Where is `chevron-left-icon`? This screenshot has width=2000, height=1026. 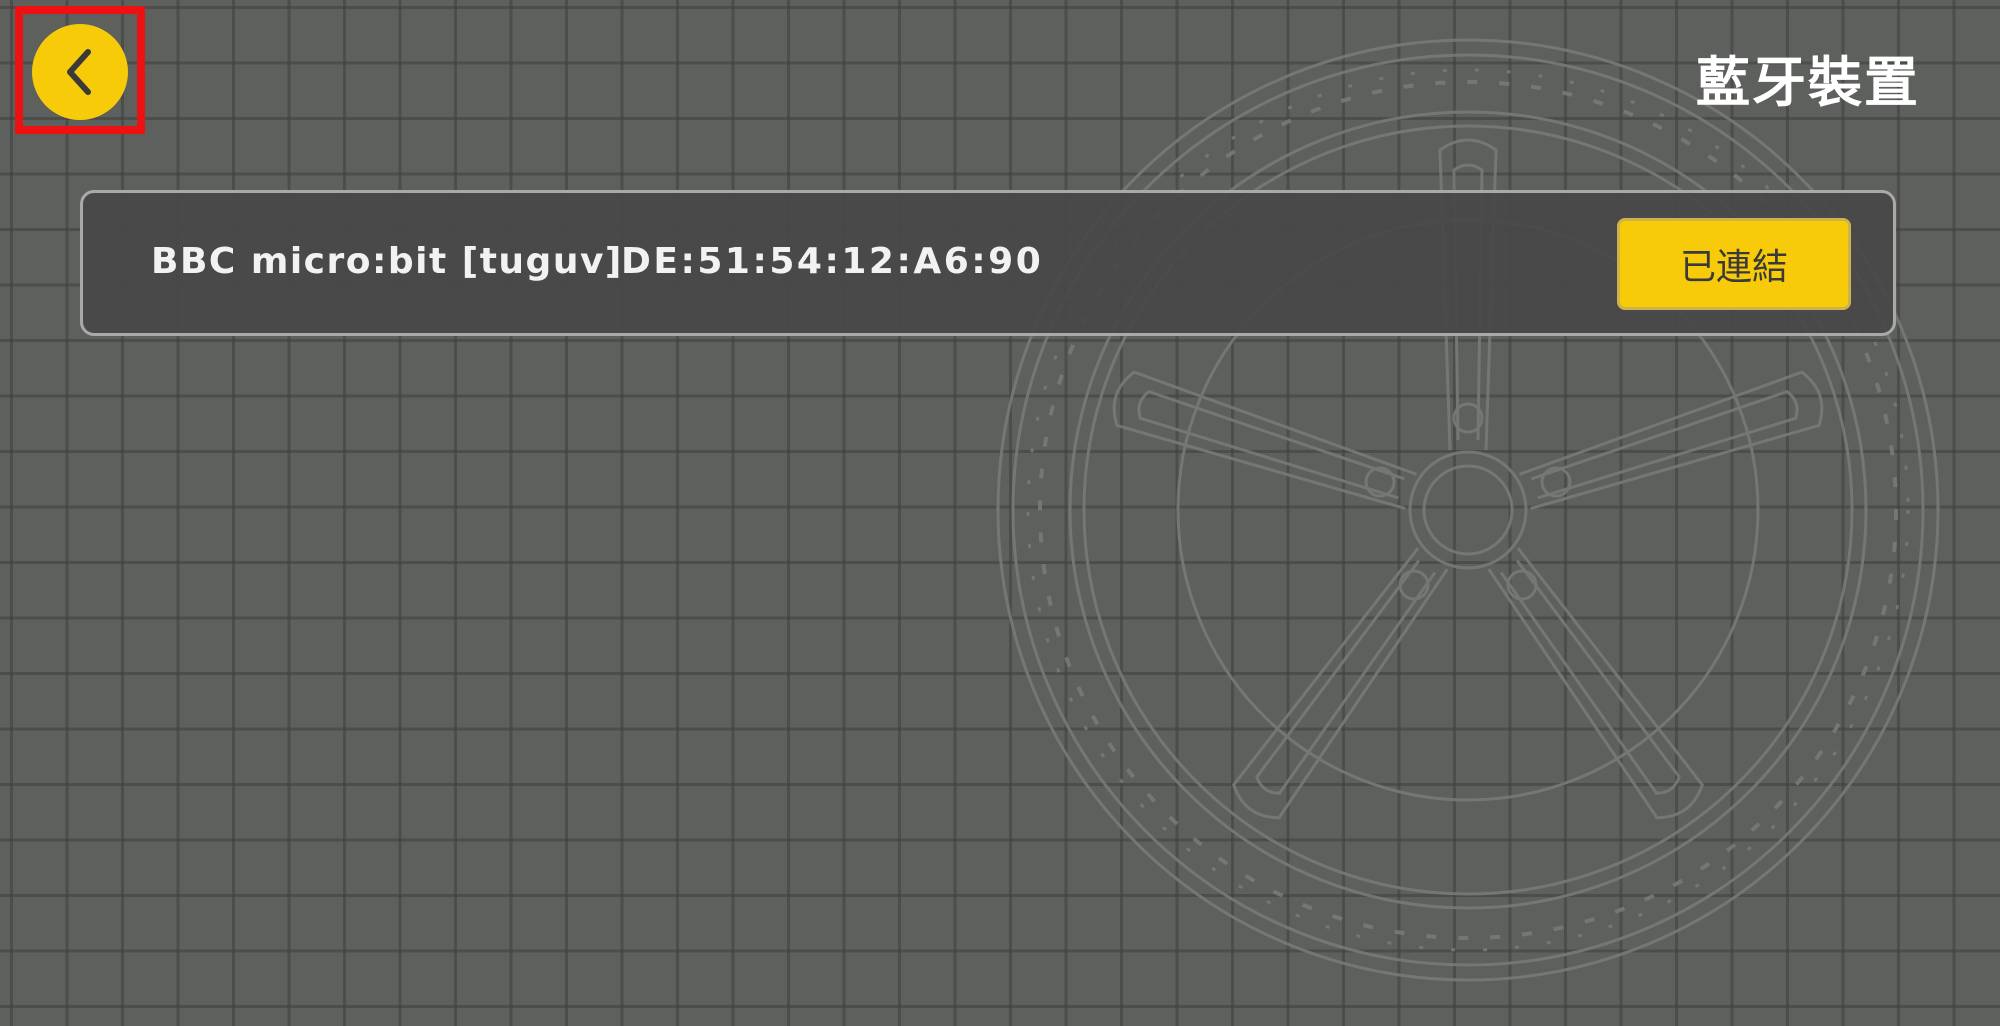 chevron-left-icon is located at coordinates (79, 72).